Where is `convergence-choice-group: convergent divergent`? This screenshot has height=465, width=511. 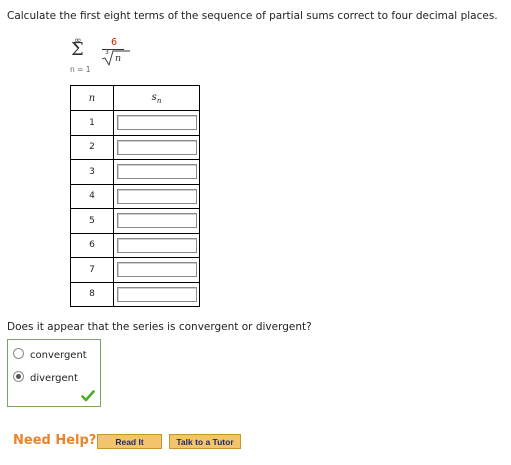
convergence-choice-group: convergent divergent is located at coordinates (54, 373).